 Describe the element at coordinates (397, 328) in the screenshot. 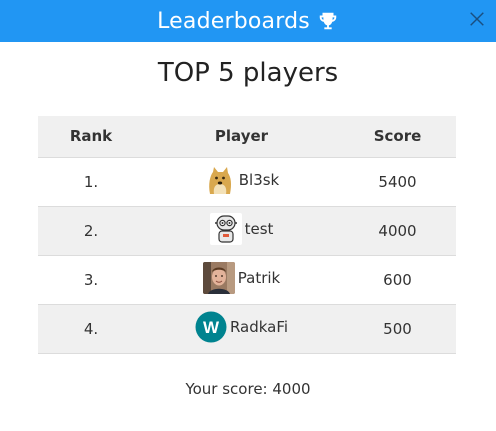

I see `score-cell: 500` at that location.